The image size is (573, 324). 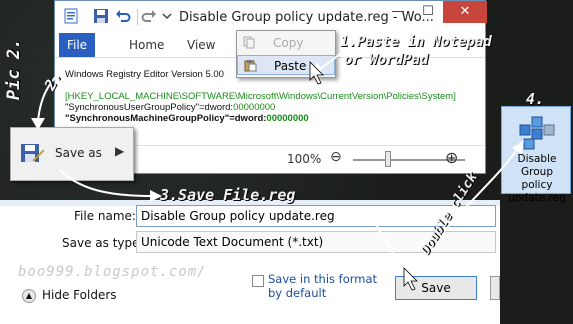 What do you see at coordinates (112, 272) in the screenshot?
I see `blog-watermark: boo999.blogspot.com/` at bounding box center [112, 272].